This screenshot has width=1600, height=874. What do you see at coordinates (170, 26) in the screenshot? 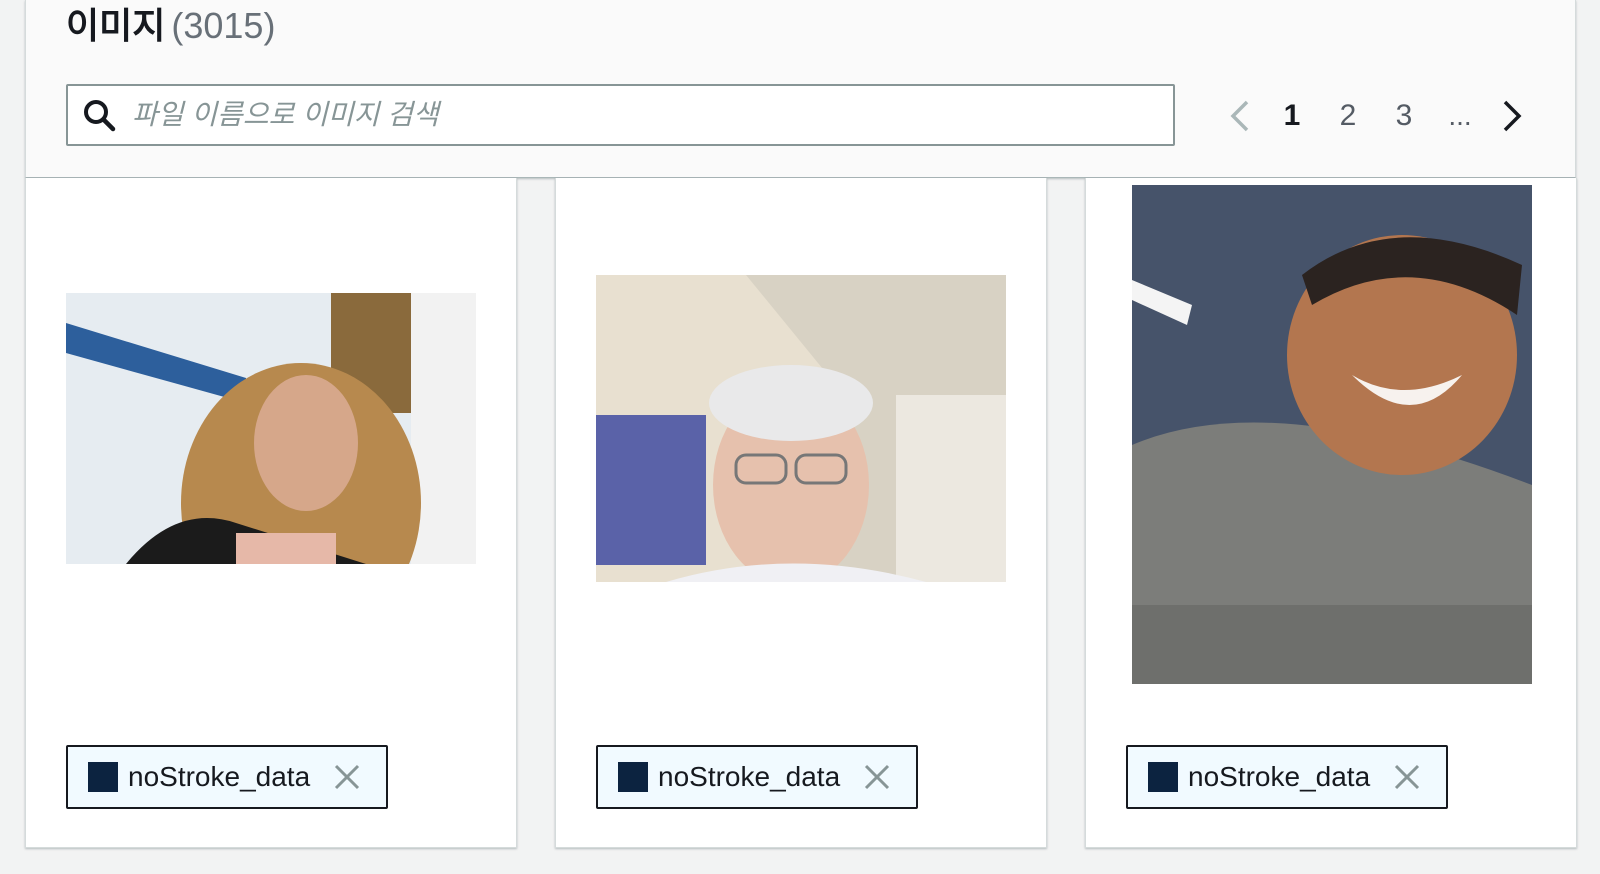
I see `page-title: 이미지 (3015)` at bounding box center [170, 26].